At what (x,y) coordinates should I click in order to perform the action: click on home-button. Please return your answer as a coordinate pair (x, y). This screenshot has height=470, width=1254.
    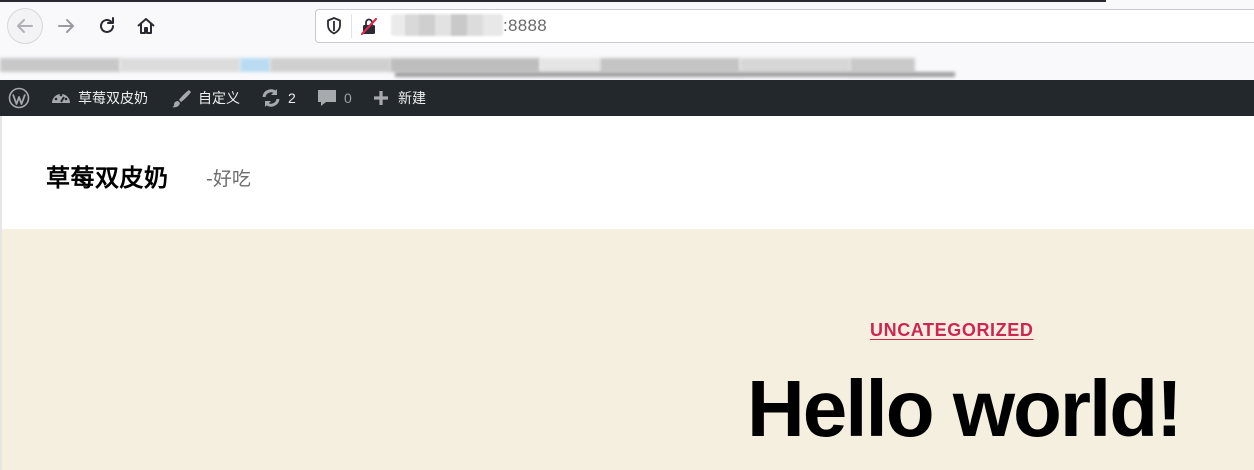
    Looking at the image, I should click on (146, 26).